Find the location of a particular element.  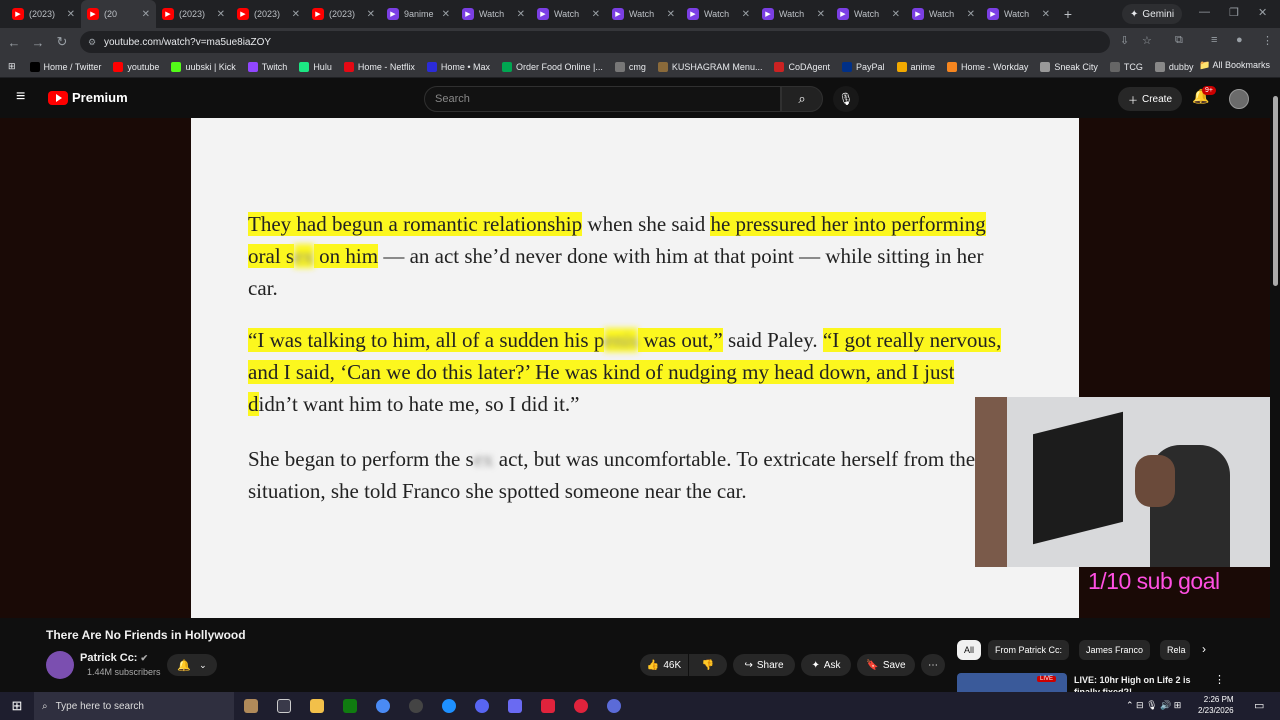

url-field: ⚙ youtube.com/watch?v=ma5ue8iaZOY is located at coordinates (595, 42).